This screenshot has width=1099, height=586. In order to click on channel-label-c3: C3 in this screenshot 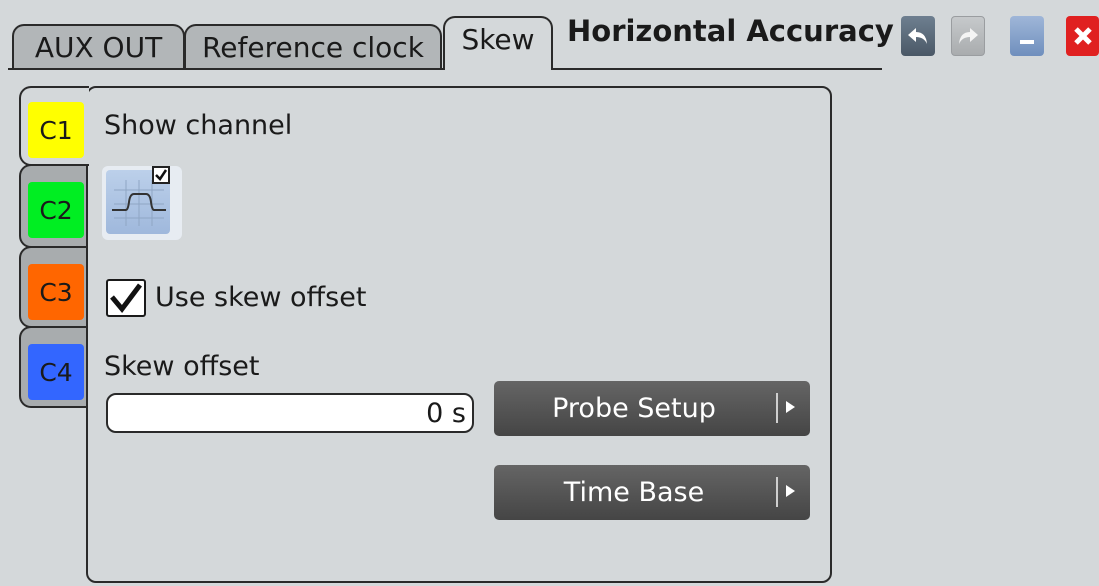, I will do `click(56, 292)`.